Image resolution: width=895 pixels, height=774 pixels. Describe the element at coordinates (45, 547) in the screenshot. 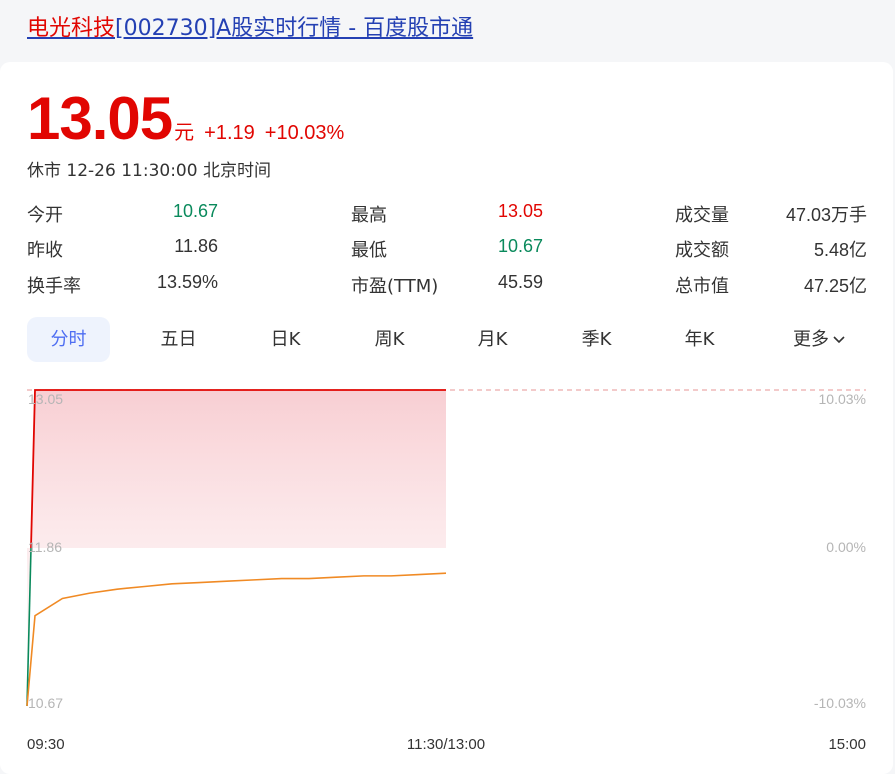

I see `y-left-tick-label: 11.86` at that location.